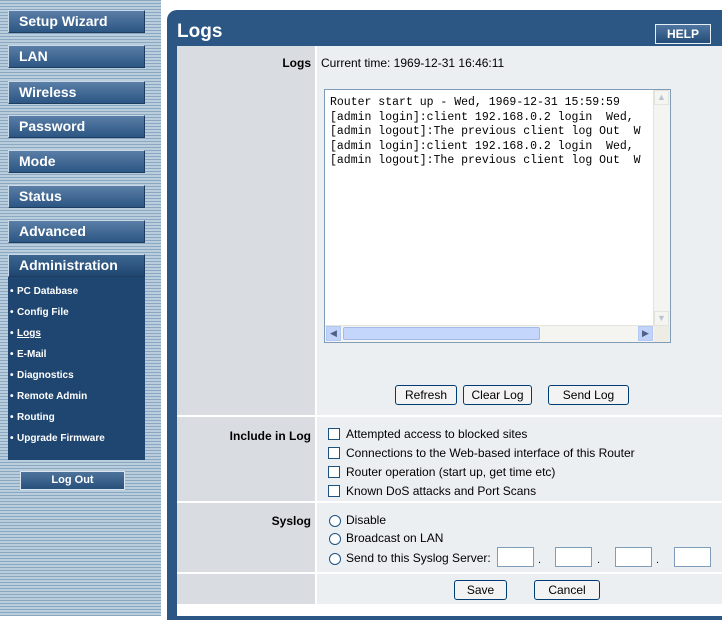 This screenshot has height=620, width=722. I want to click on syslog-broadcast-radio, so click(335, 539).